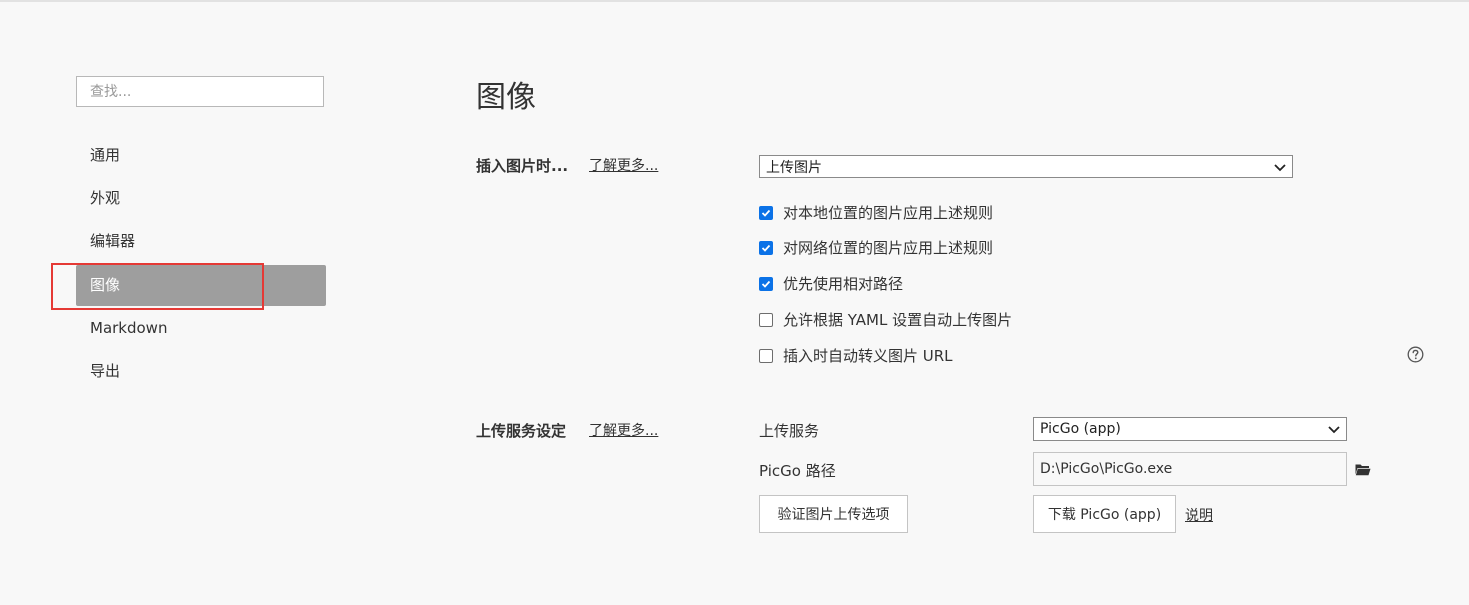 The image size is (1469, 605). What do you see at coordinates (797, 471) in the screenshot?
I see `picgo-path-label: PicGo 路径` at bounding box center [797, 471].